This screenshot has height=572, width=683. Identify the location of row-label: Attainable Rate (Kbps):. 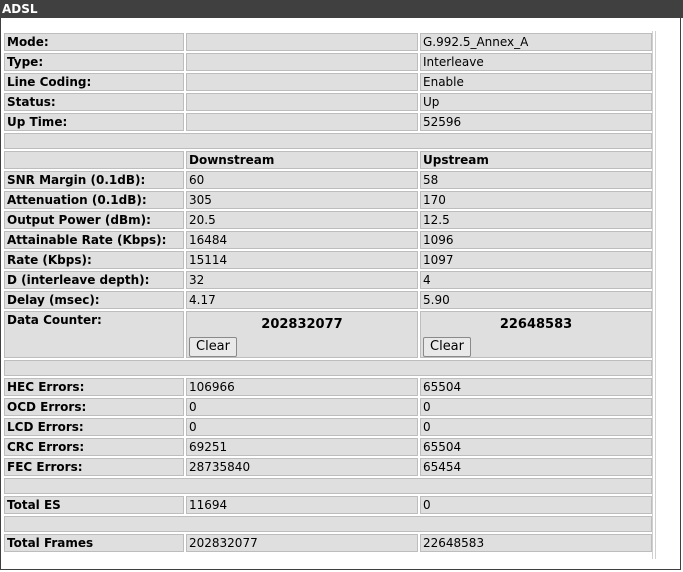
(94, 240).